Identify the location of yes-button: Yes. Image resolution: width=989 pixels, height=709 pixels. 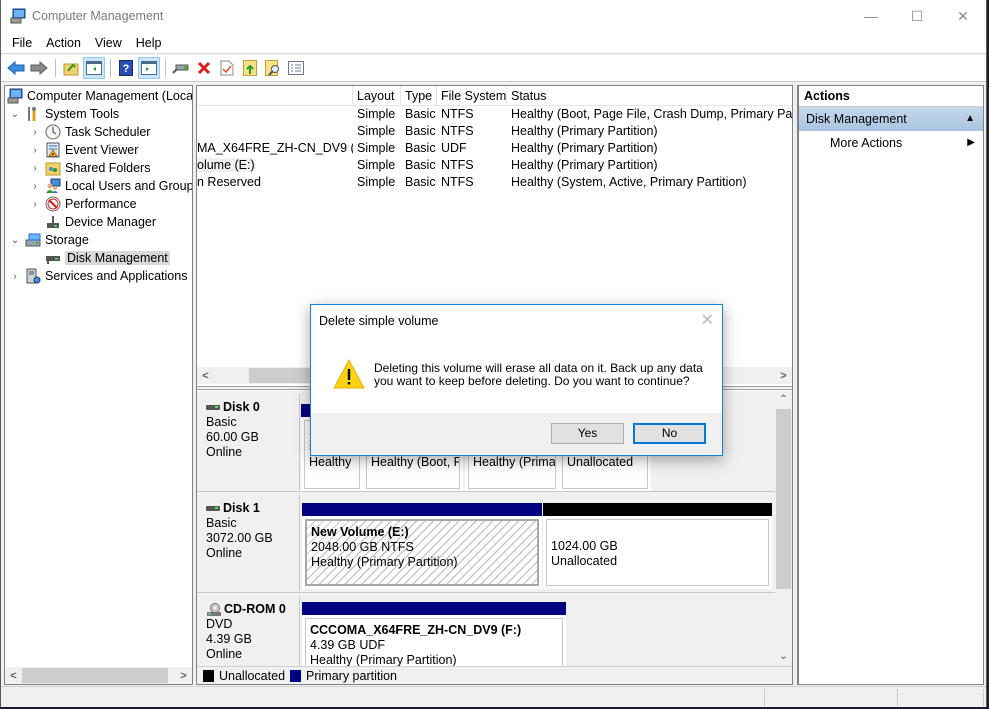
(587, 433).